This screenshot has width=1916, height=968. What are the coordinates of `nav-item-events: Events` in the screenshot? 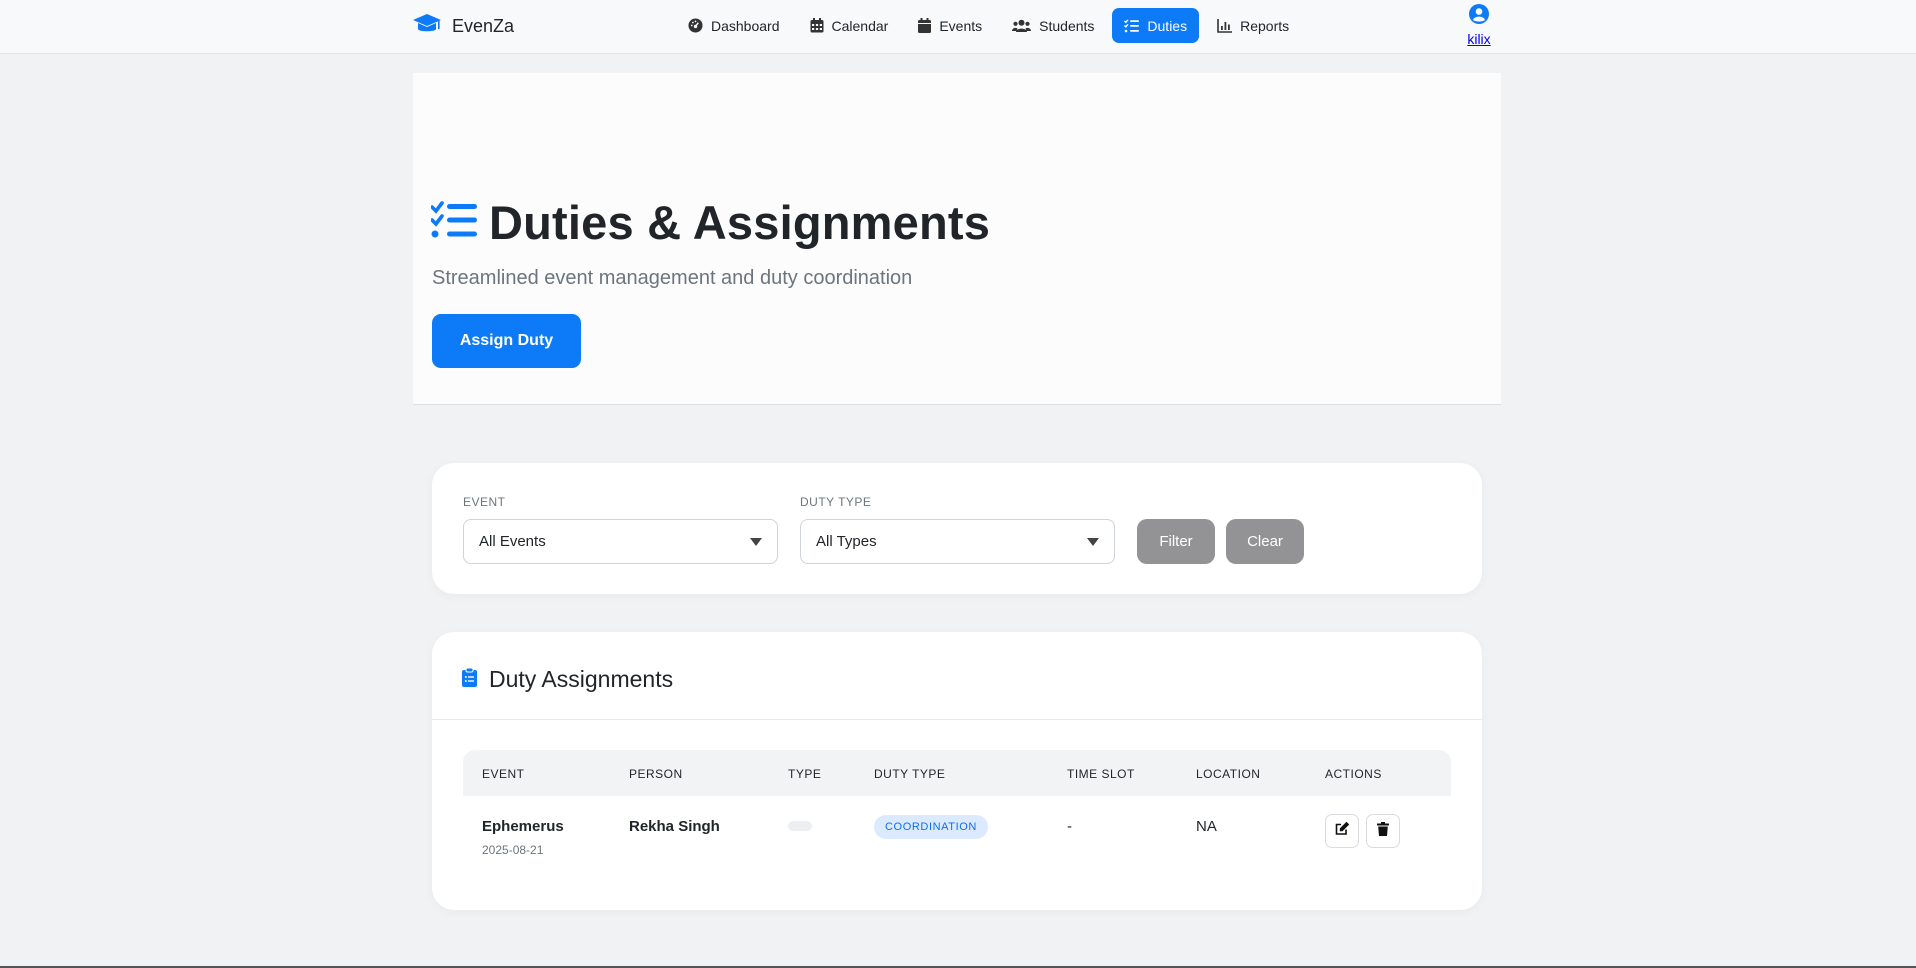 It's located at (950, 25).